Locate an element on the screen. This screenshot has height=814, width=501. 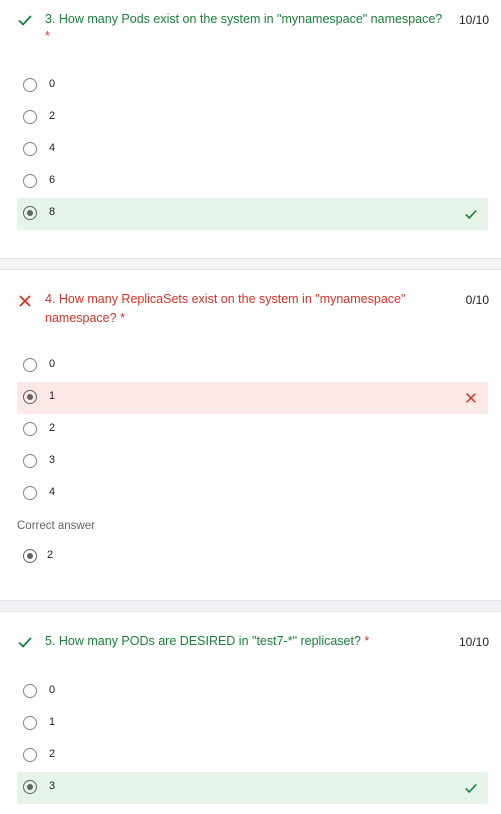
question-points-4: 0/10 is located at coordinates (477, 300).